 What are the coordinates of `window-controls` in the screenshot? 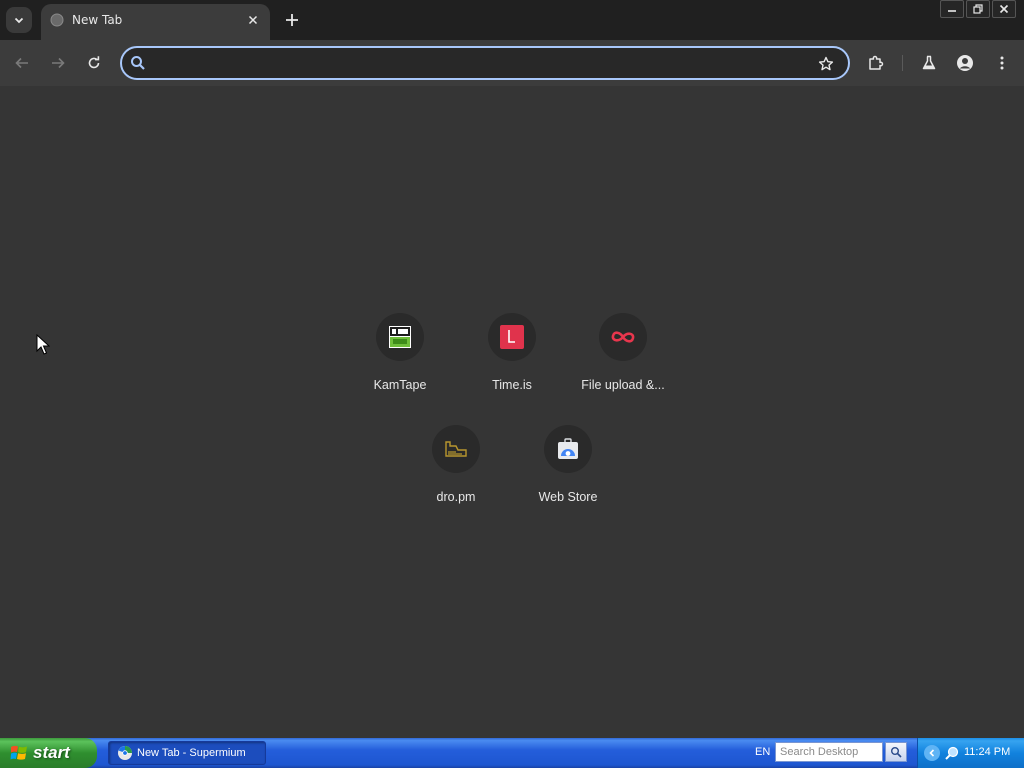 It's located at (978, 10).